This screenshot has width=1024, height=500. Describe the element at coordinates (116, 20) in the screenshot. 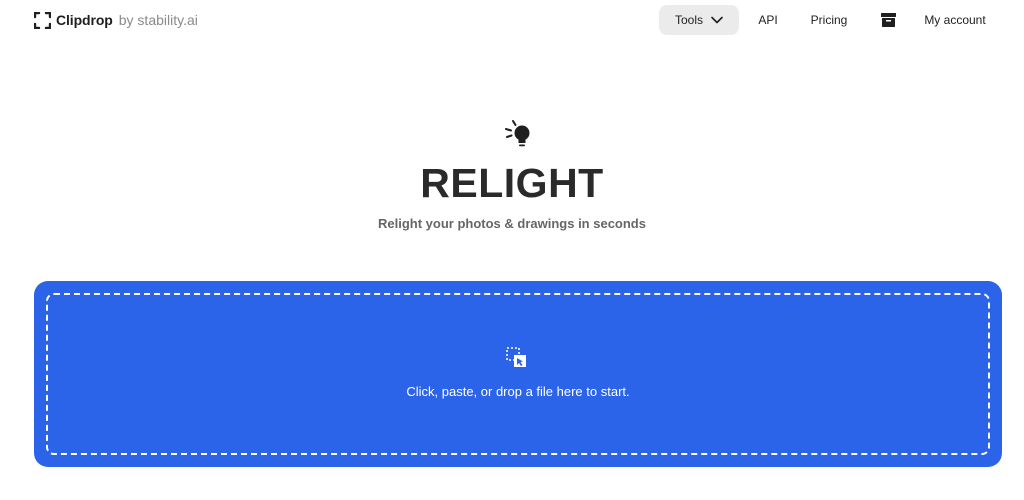

I see `clipdrop-logo: Clipdrop by stability.ai` at that location.